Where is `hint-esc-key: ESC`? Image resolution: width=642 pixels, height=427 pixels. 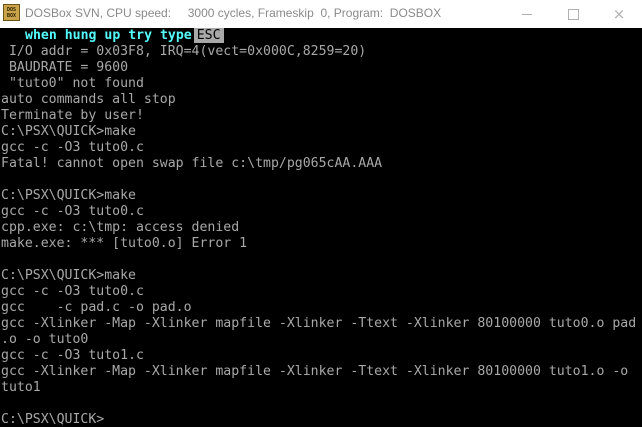 hint-esc-key: ESC is located at coordinates (208, 35).